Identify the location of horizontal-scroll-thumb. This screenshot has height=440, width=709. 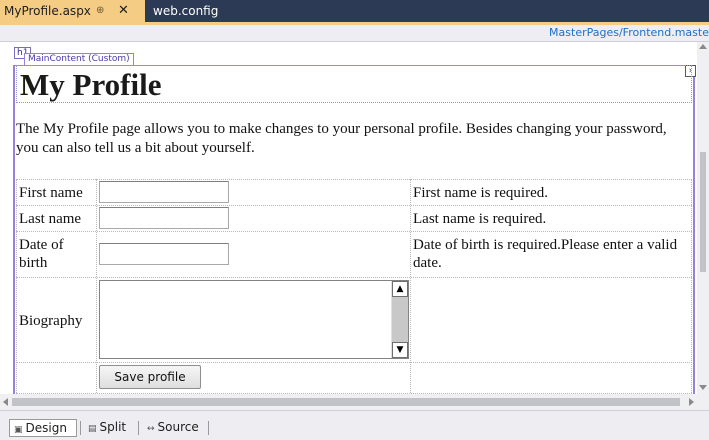
(346, 402).